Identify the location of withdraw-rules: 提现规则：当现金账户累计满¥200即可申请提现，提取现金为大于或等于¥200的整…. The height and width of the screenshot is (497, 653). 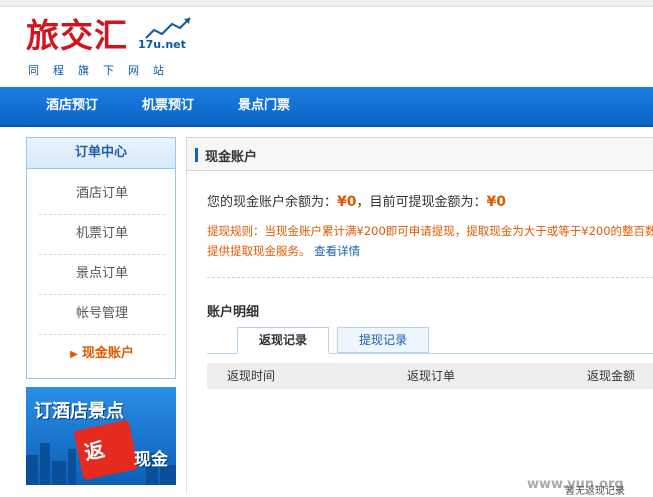
(430, 241).